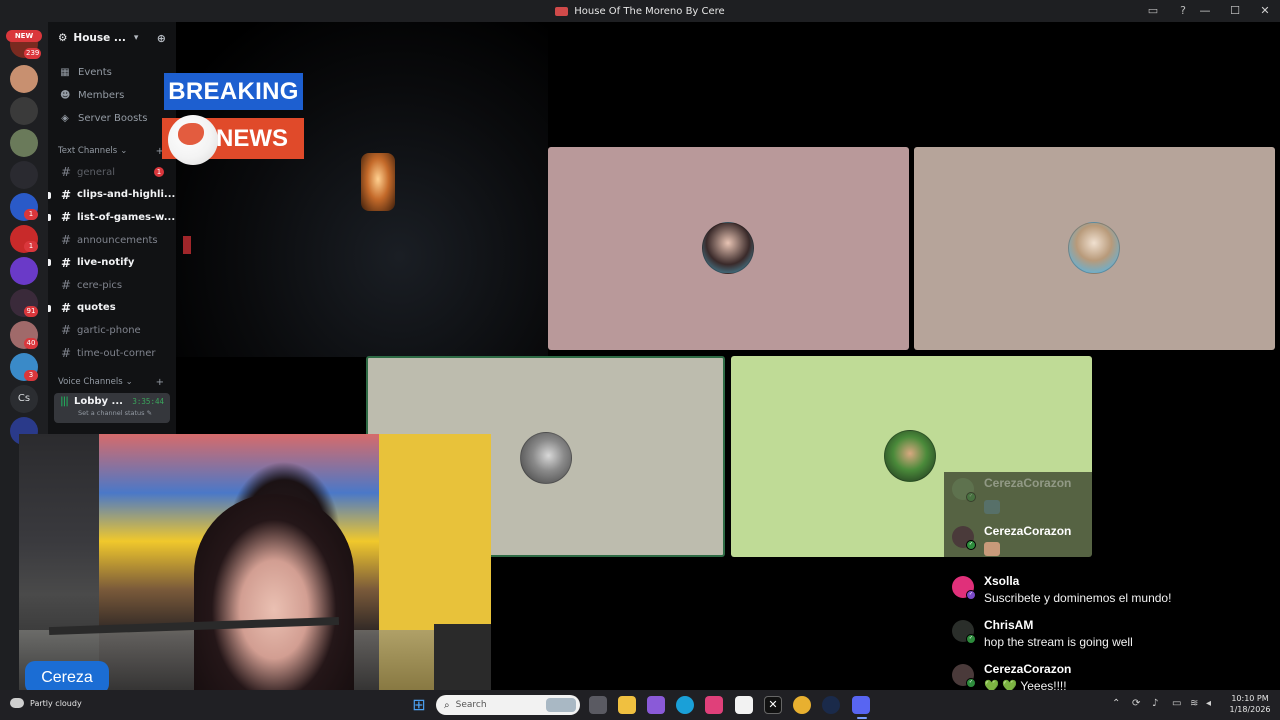  I want to click on channel-cere-pics: # cere-pics, so click(112, 285).